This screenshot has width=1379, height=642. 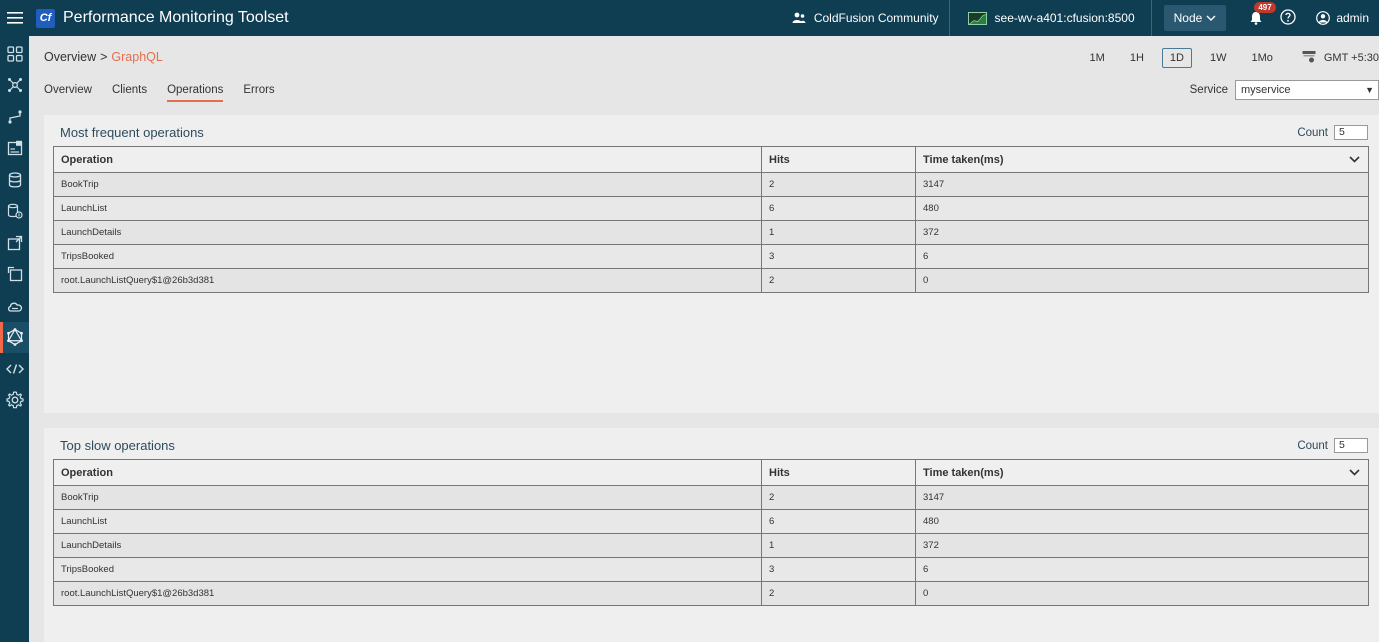 I want to click on time-range-selector: 1M 1H 1D 1W 1Mo GMT +5:30, so click(x=1225, y=58).